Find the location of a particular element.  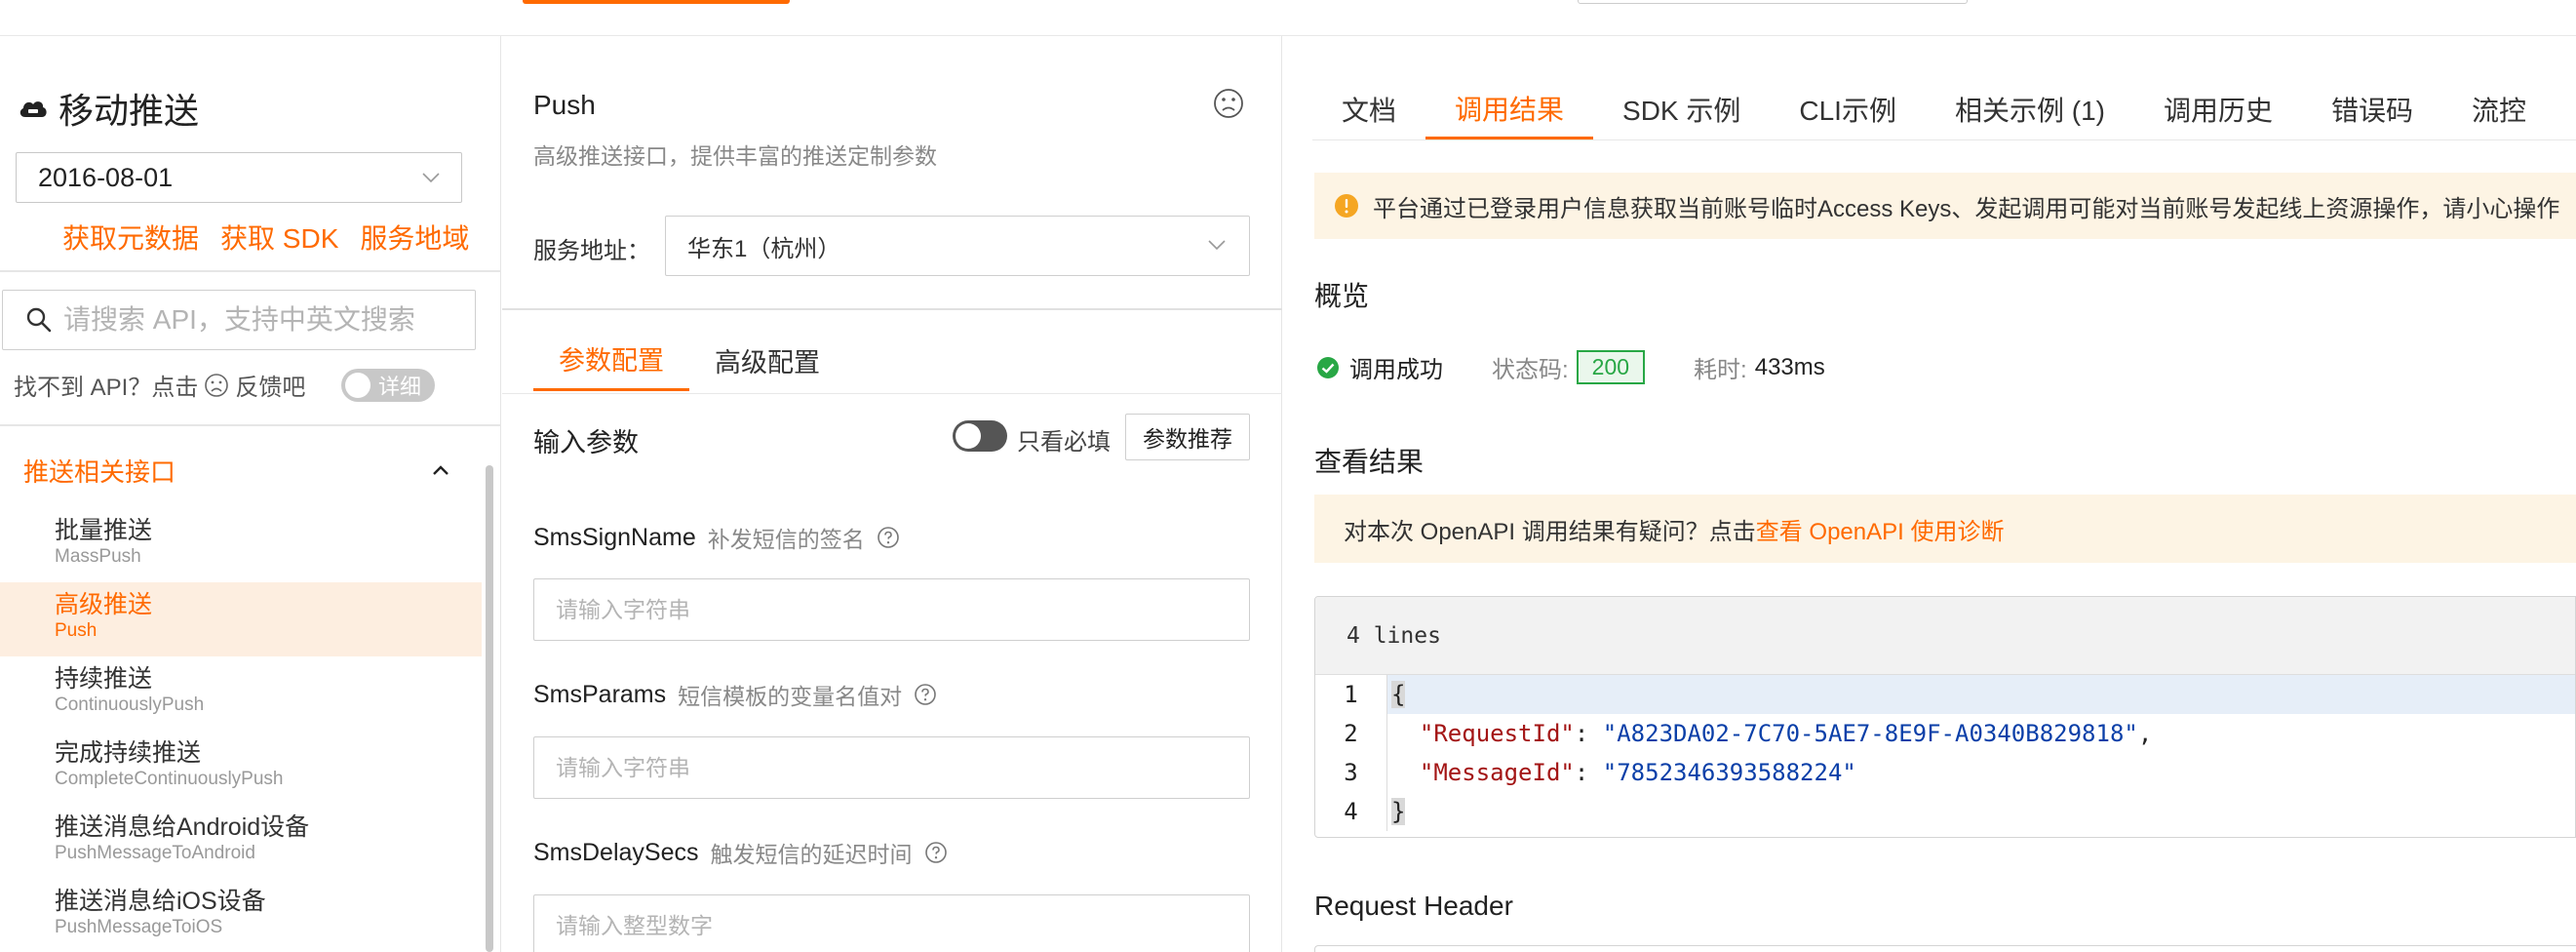

tab-params: 参数配置 is located at coordinates (611, 360).